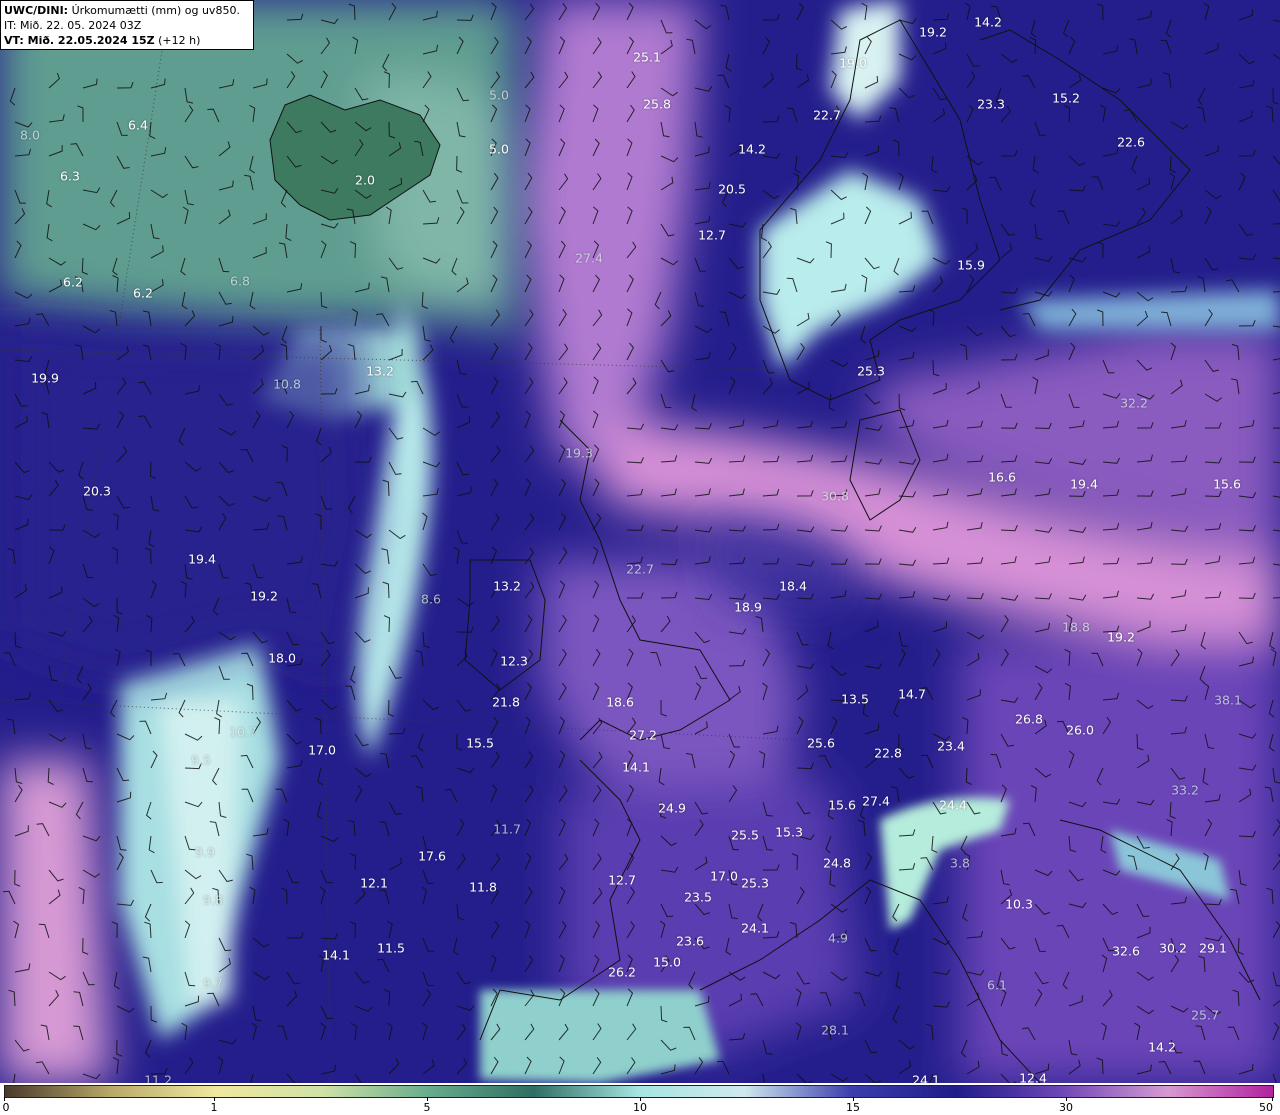 The image size is (1280, 1115). Describe the element at coordinates (853, 1107) in the screenshot. I see `colorbar-tick-label: 15` at that location.